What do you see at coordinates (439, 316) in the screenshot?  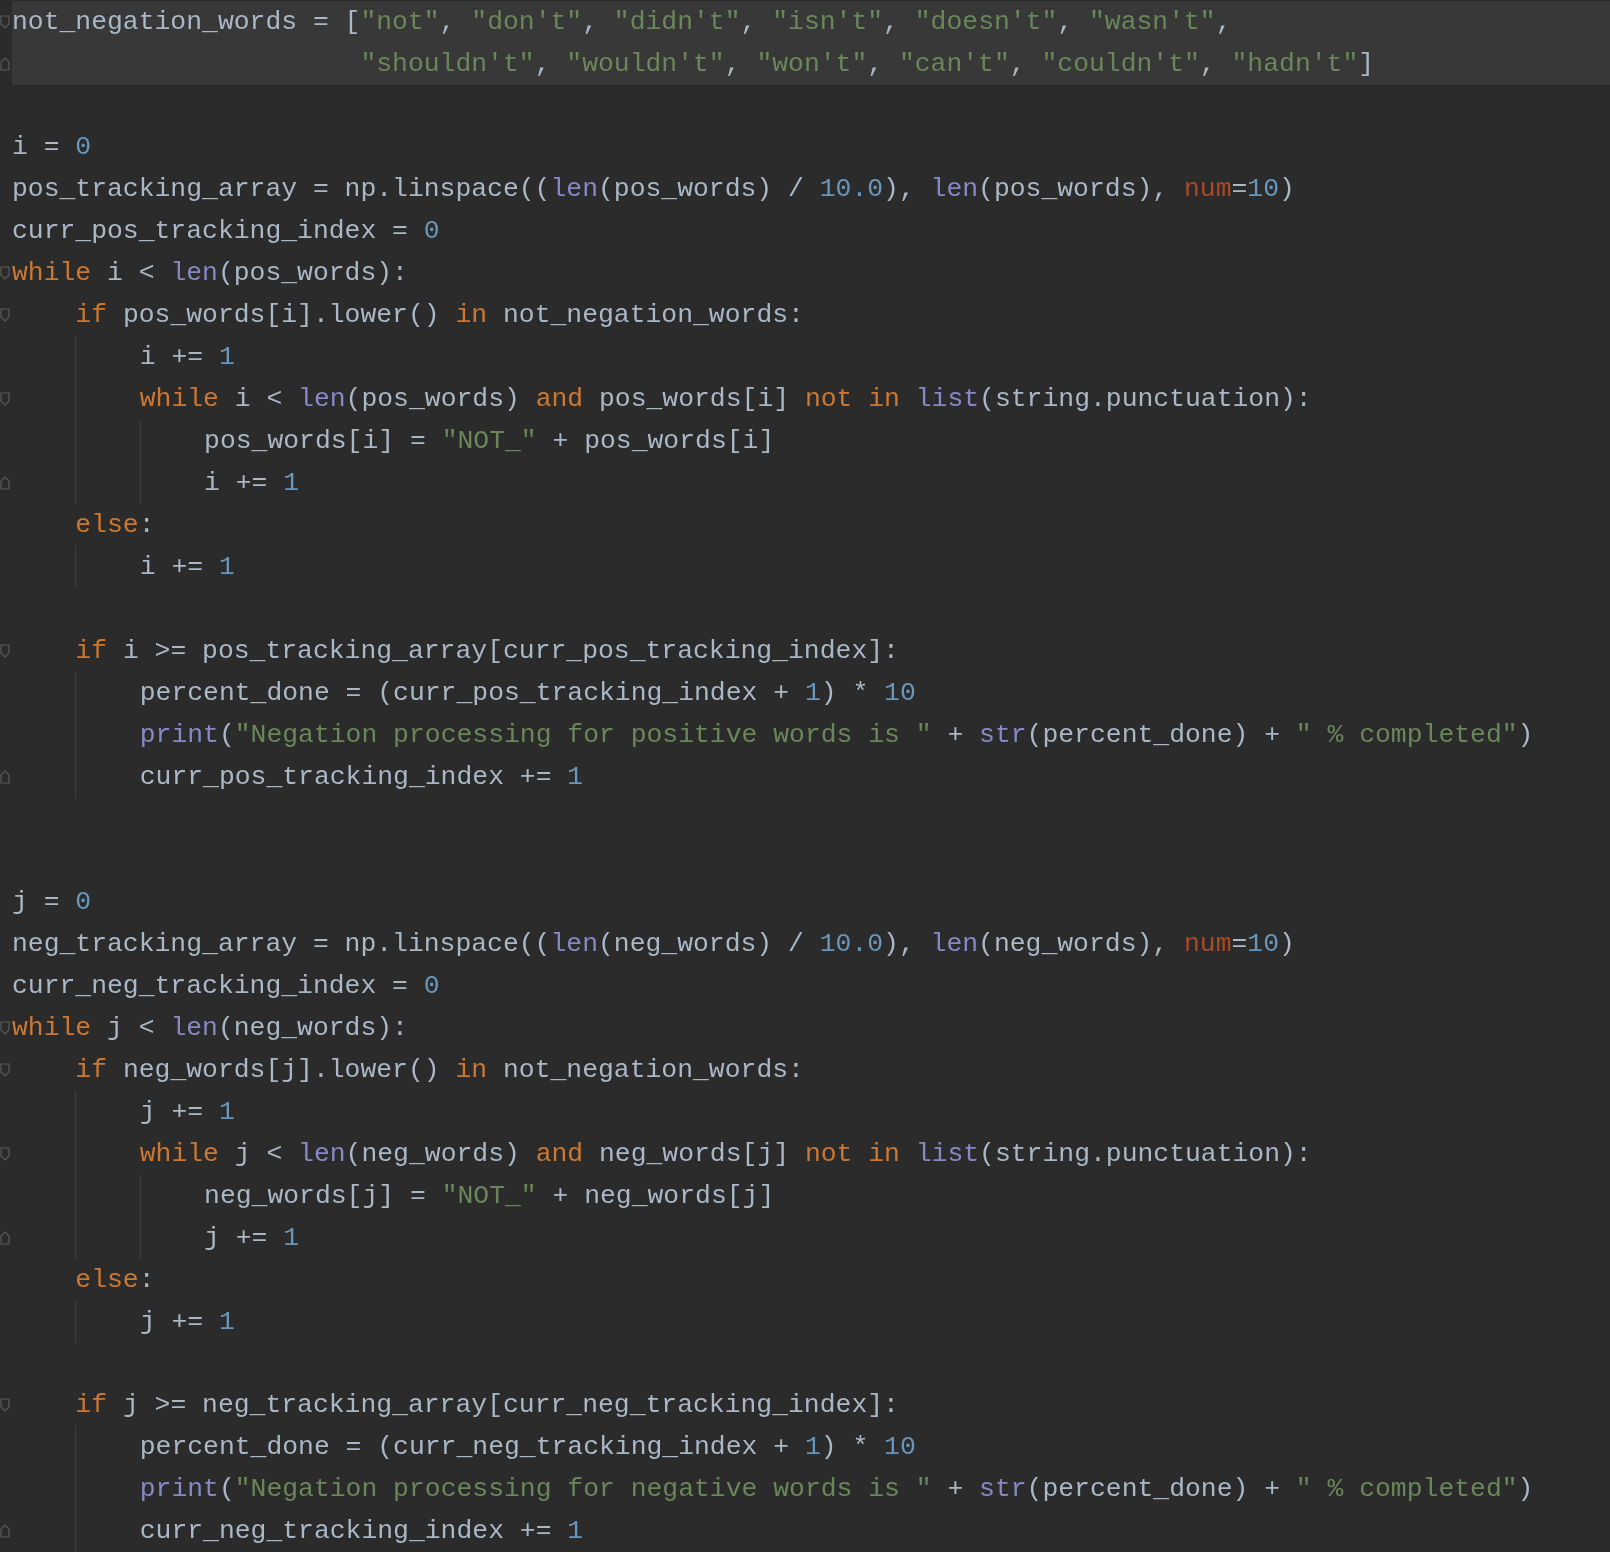 I see `code-line: if pos_words[i].lower() in not_negation_words:` at bounding box center [439, 316].